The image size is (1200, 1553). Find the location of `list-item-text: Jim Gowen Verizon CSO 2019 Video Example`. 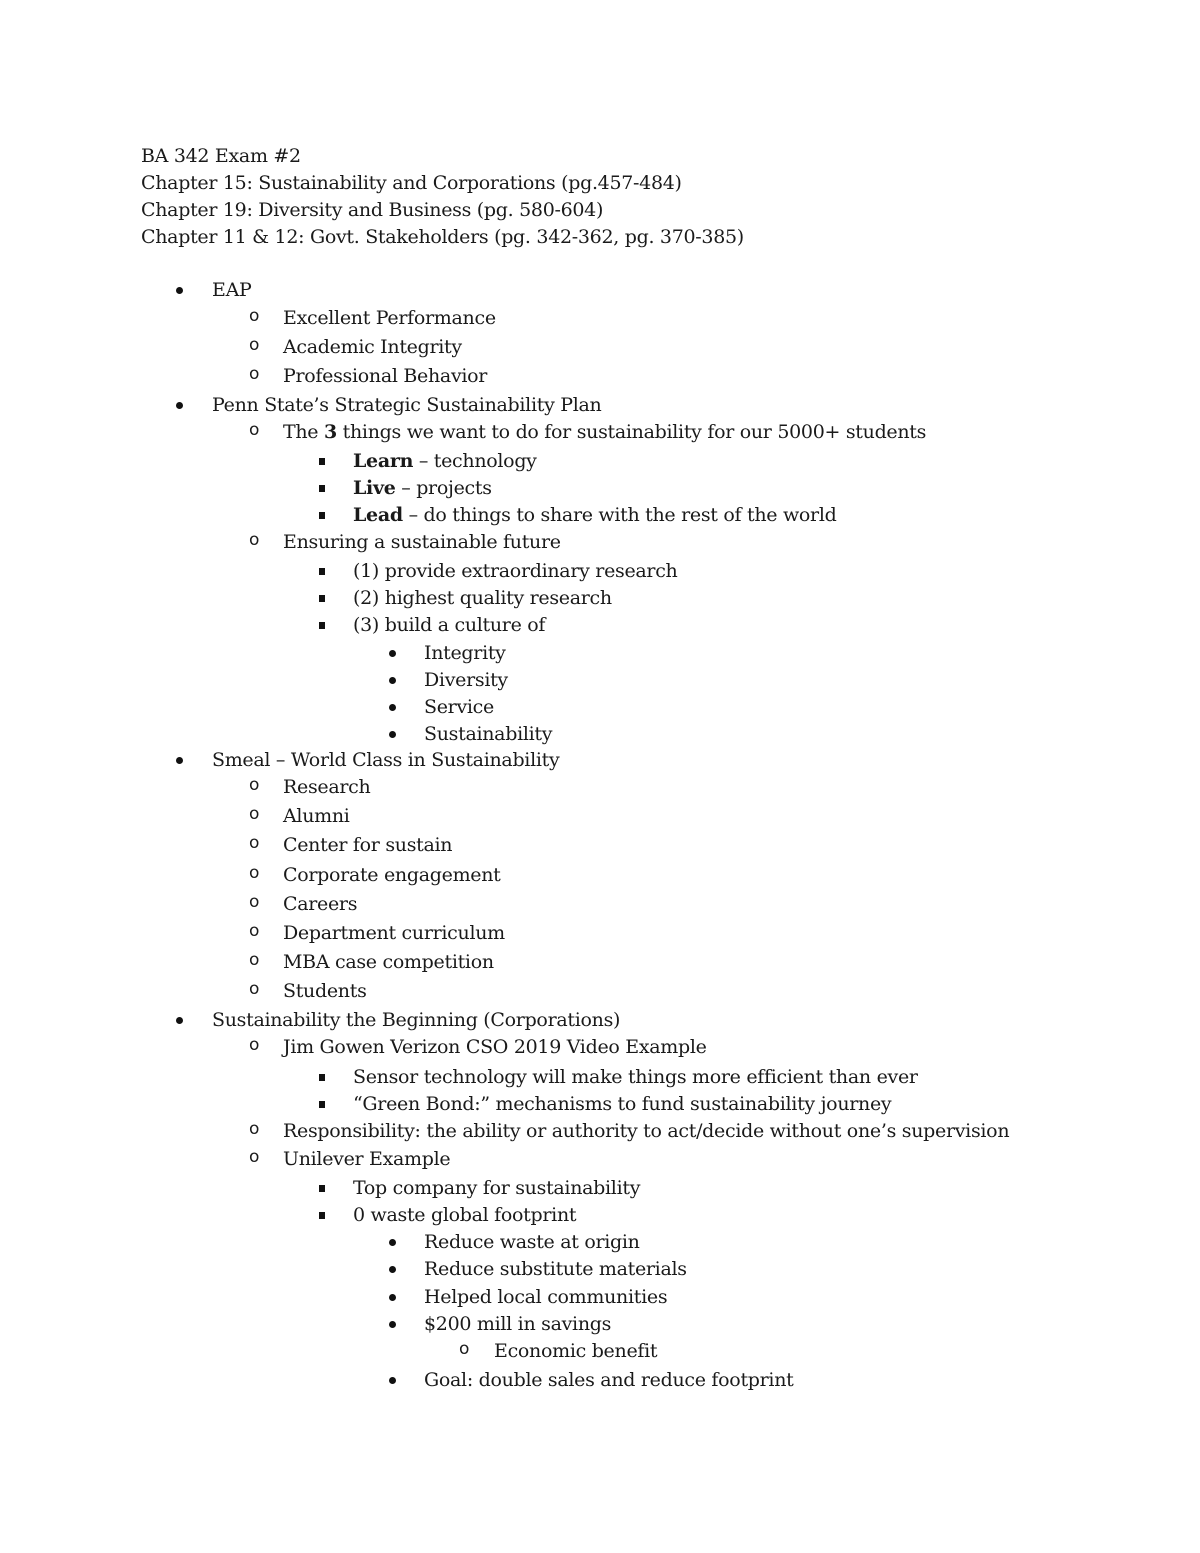

list-item-text: Jim Gowen Verizon CSO 2019 Video Example is located at coordinates (495, 1047).